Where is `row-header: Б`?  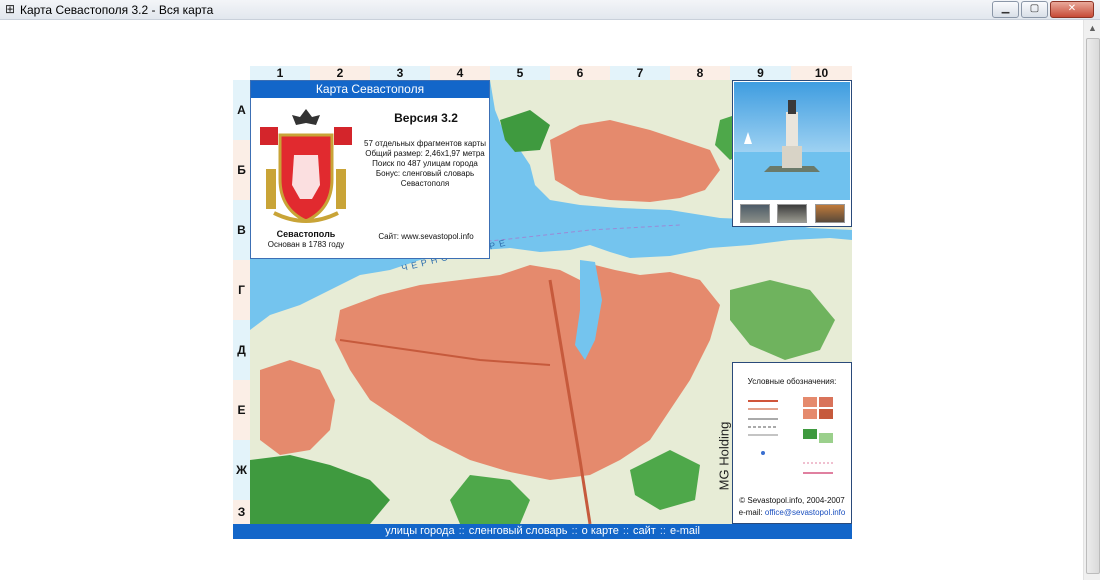
row-header: Б is located at coordinates (241, 170).